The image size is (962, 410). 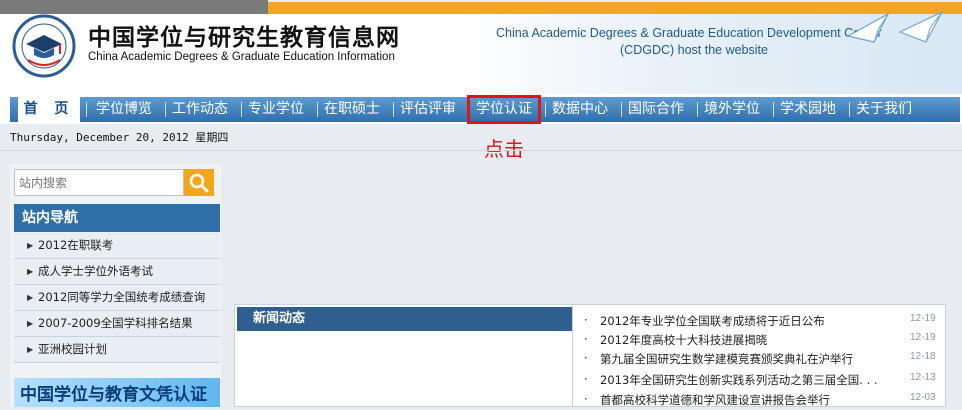 I want to click on sidebar-item: ▶ 2007-2009全国学科排名结果, so click(x=117, y=324).